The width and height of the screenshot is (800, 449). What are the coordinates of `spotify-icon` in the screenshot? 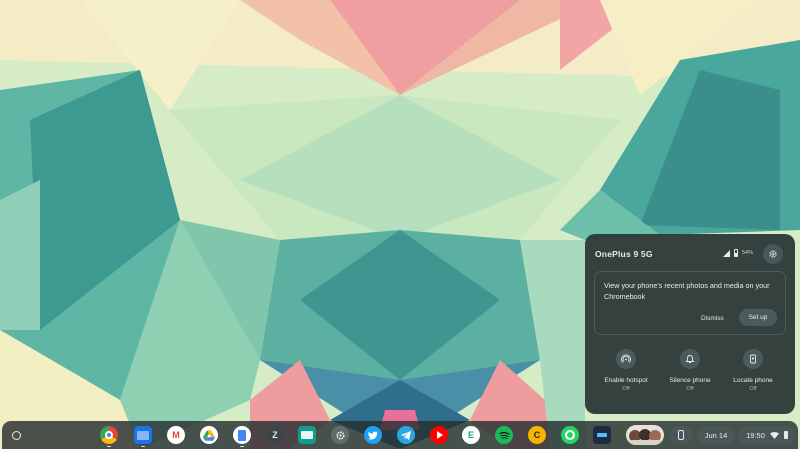 It's located at (504, 435).